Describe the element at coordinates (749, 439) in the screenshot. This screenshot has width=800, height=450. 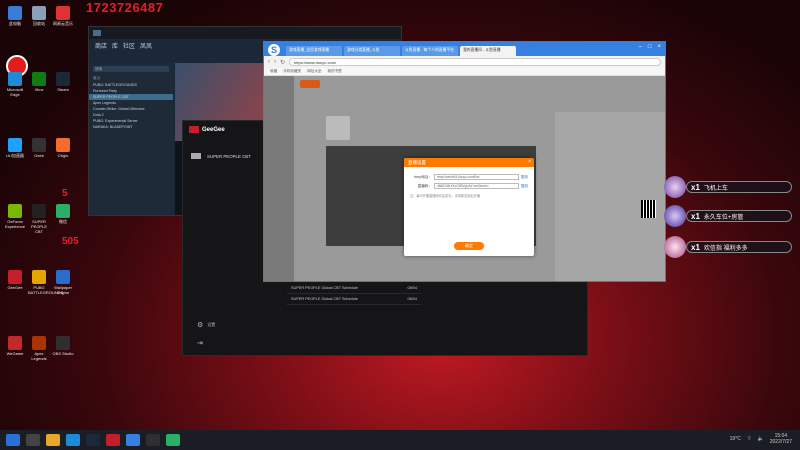
I see `wifi-icon: ⌔` at that location.